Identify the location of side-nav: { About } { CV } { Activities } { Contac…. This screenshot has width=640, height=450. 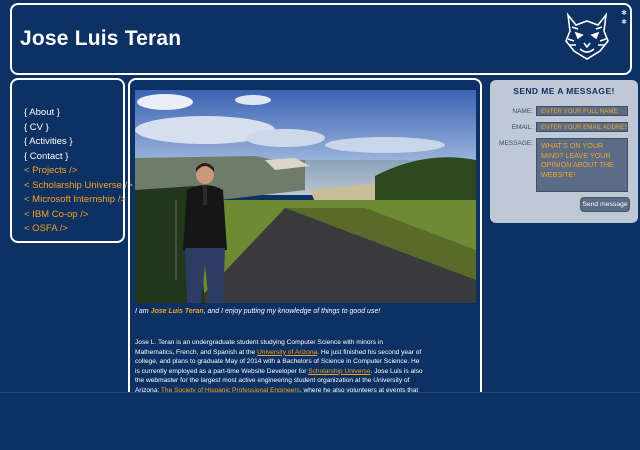
(71, 160).